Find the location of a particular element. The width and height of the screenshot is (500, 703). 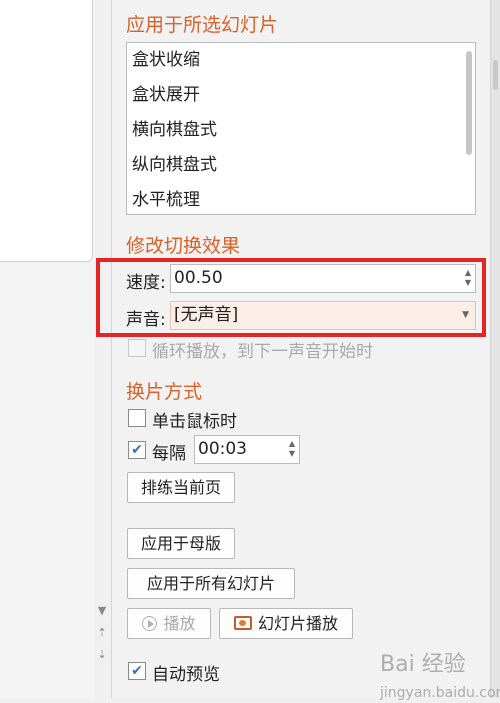

play-label: 播放 is located at coordinates (179, 623).